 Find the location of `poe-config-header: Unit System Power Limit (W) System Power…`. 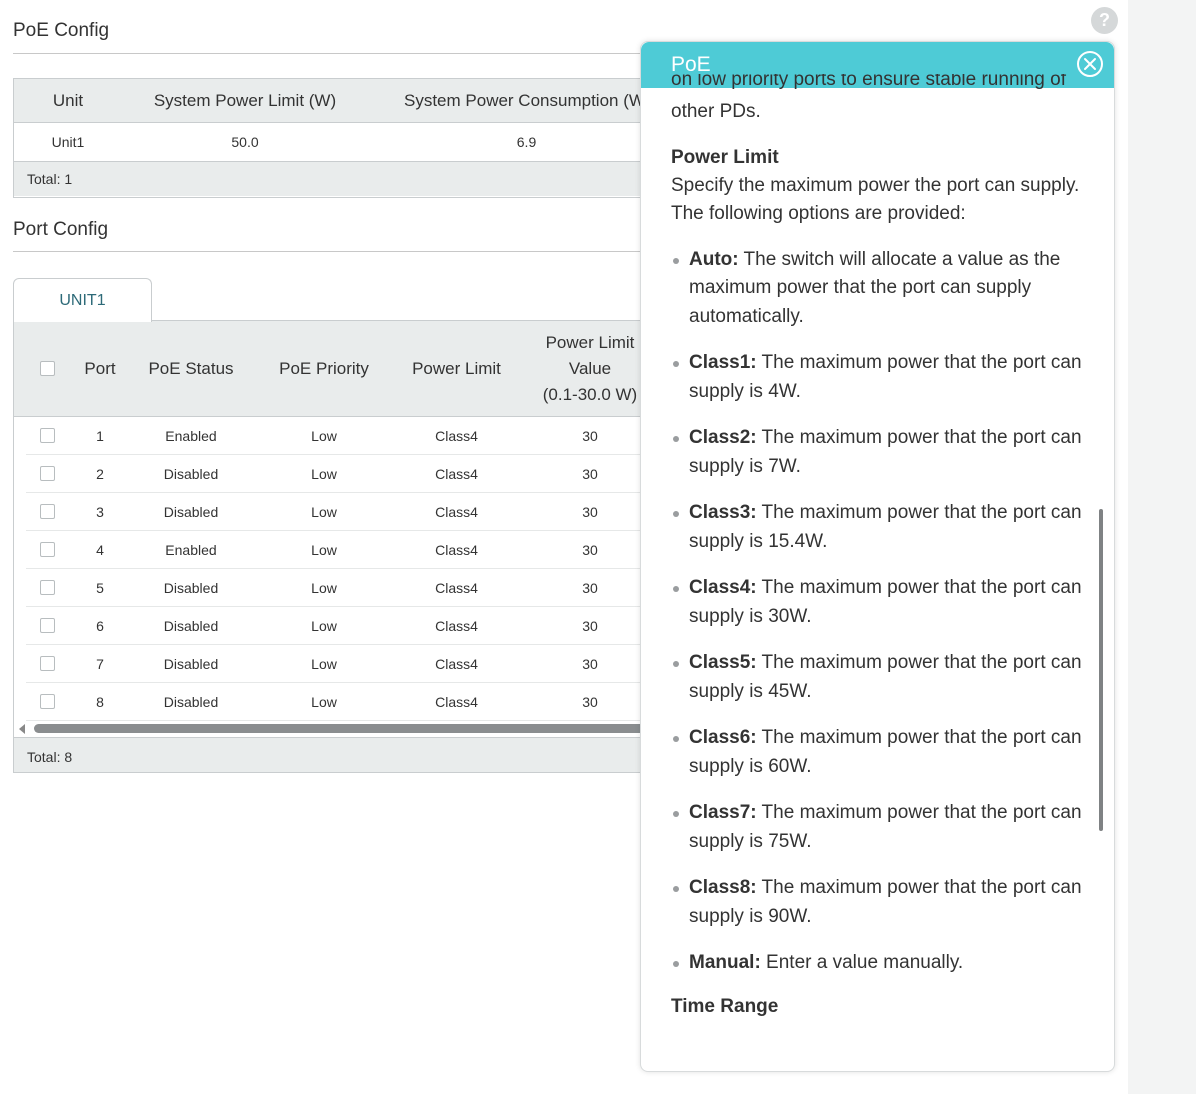

poe-config-header: Unit System Power Limit (W) System Power… is located at coordinates (328, 101).